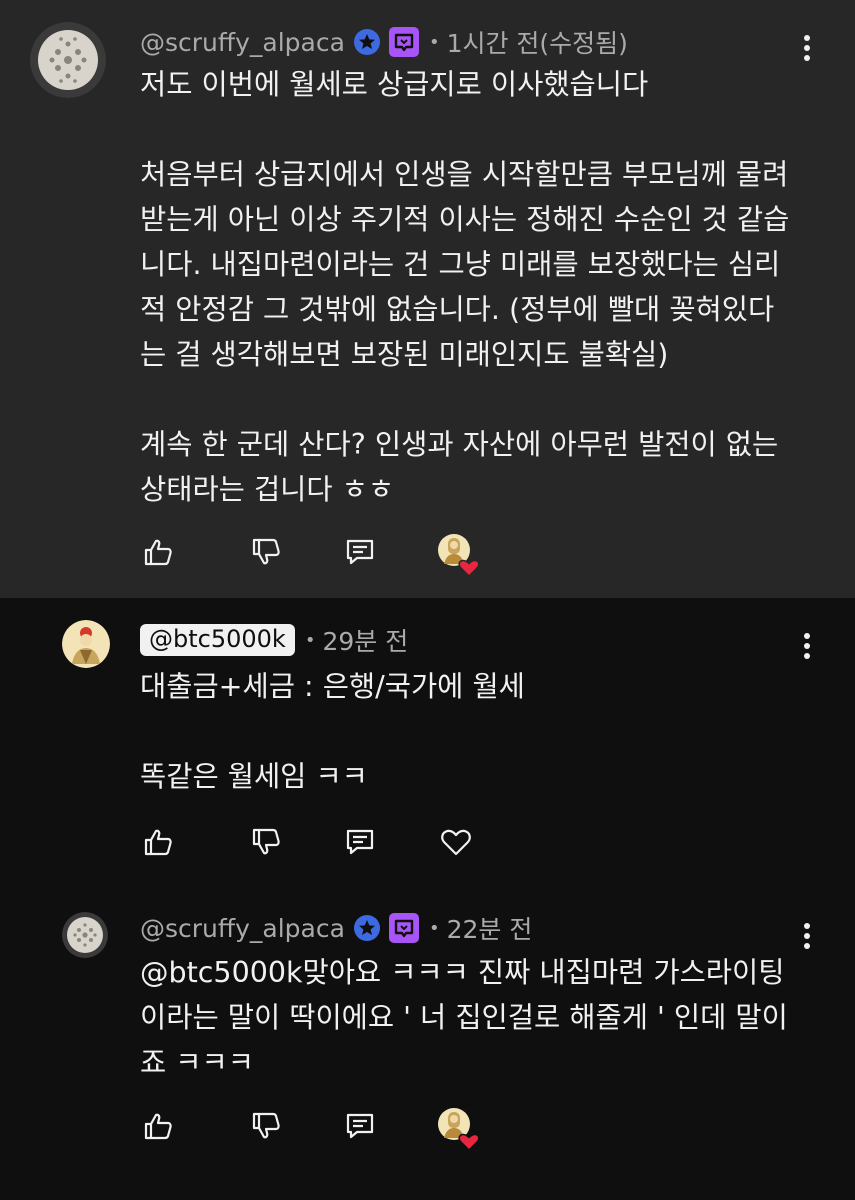  Describe the element at coordinates (217, 640) in the screenshot. I see `author-handle-chip: @btc5000k` at that location.